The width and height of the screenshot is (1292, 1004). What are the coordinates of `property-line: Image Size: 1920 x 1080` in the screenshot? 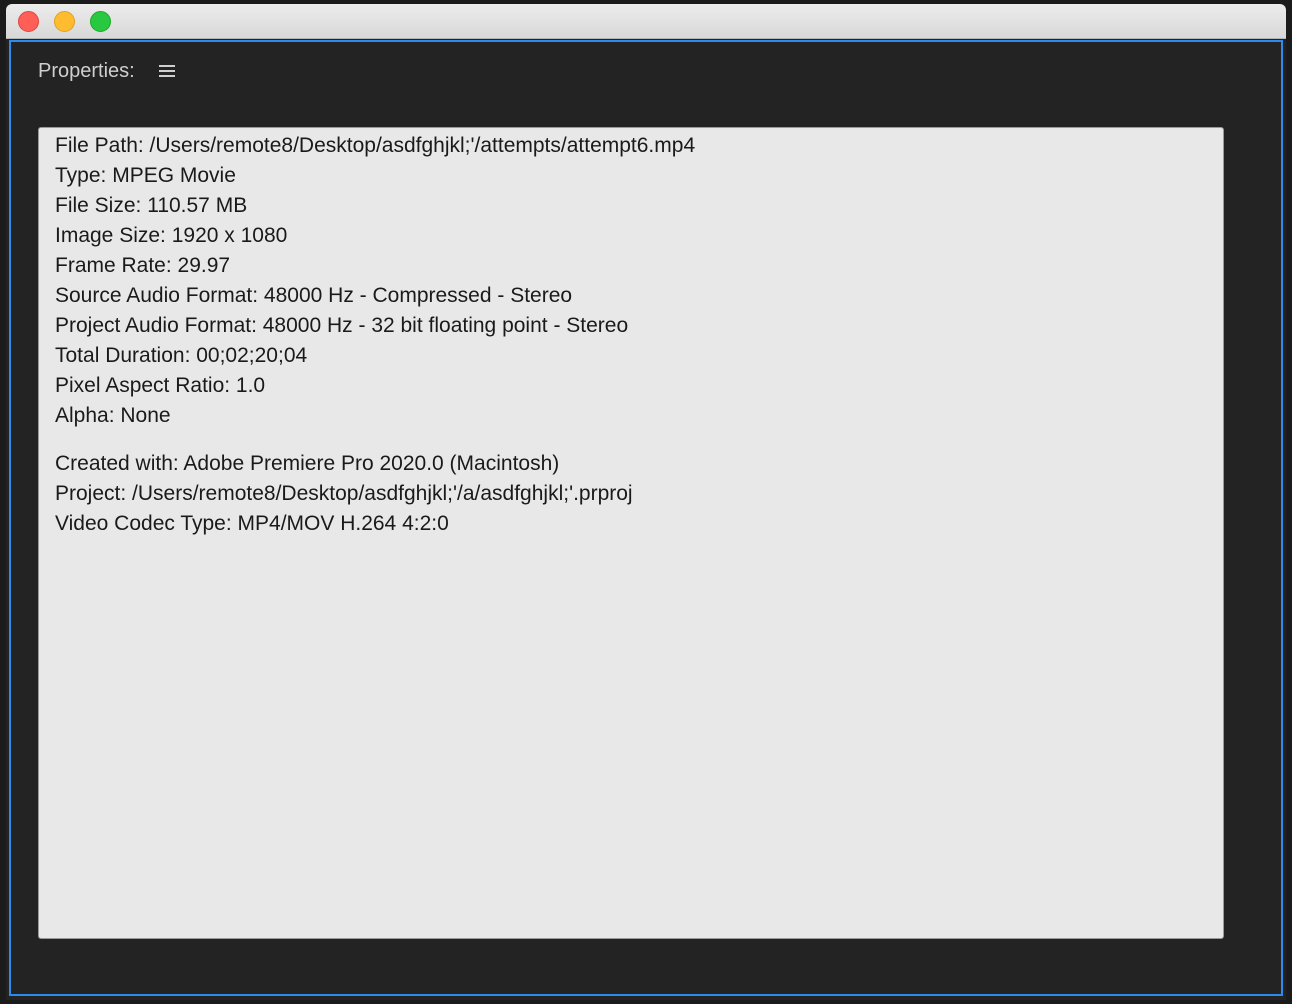 It's located at (171, 235).